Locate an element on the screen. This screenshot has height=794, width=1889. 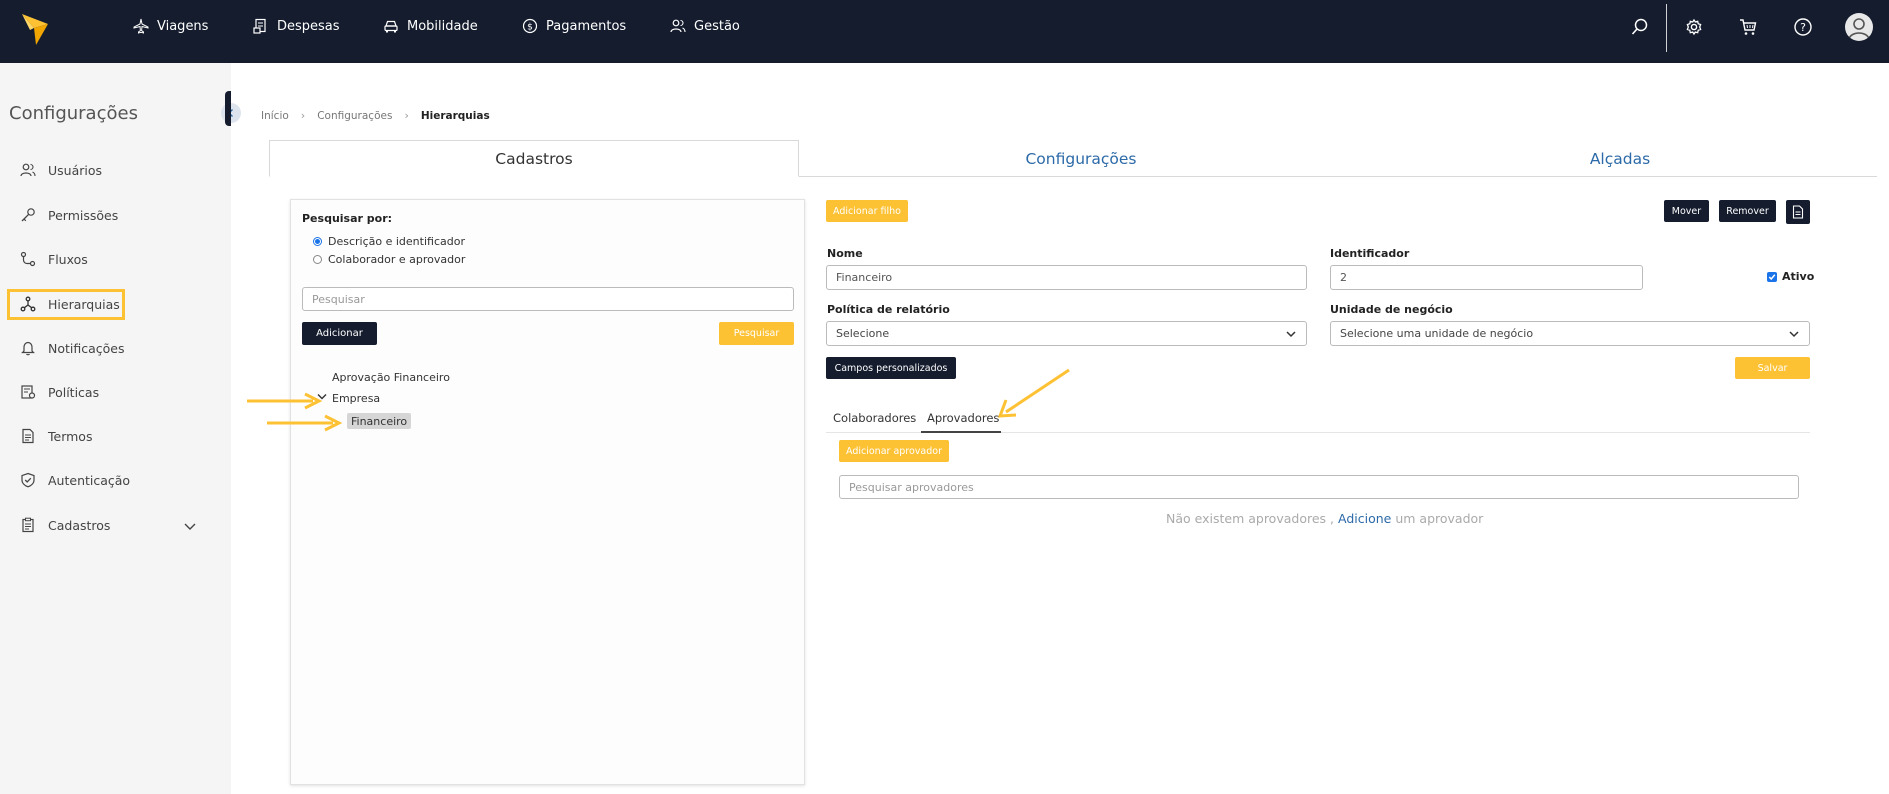
identifier-label: Identificador is located at coordinates (1370, 253).